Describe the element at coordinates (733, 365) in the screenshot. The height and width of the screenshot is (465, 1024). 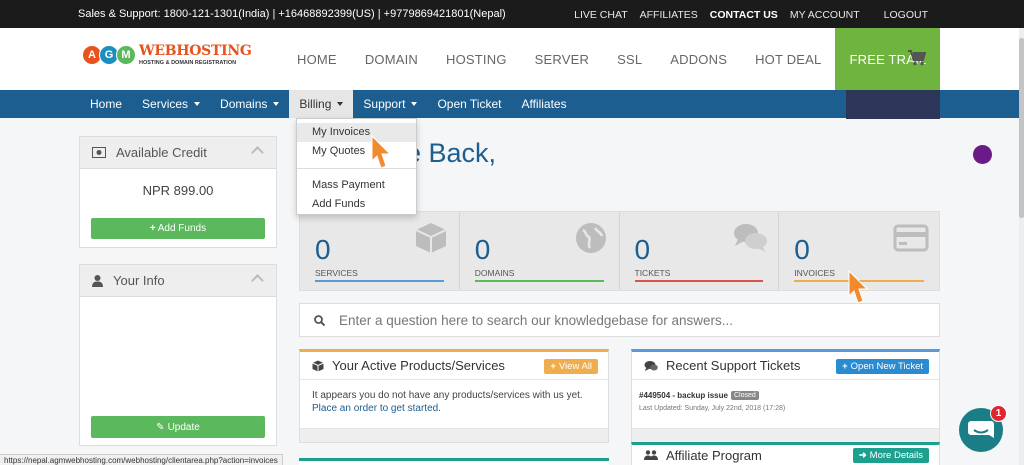
I see `recent-tickets-title: Recent Support Tickets` at that location.